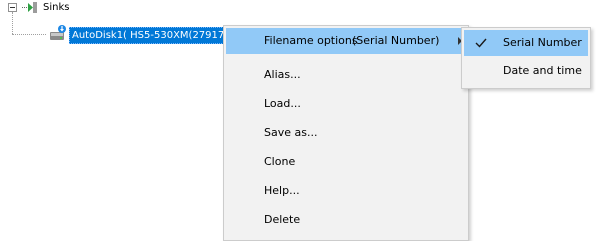  I want to click on tree-item-autodisk: AutoDisk1( HS5-530XM(27917) ), so click(154, 35).